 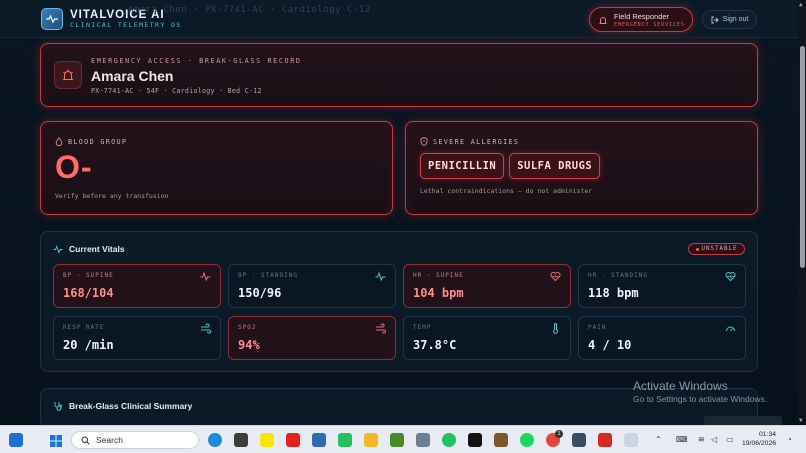 I want to click on notification-toast, so click(x=743, y=420).